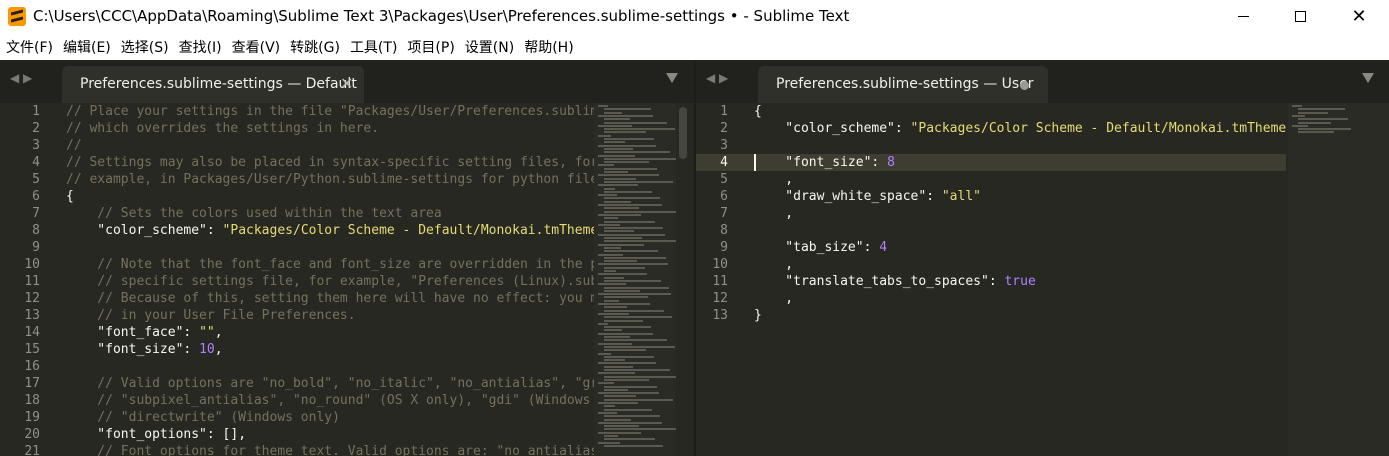  I want to click on line-number: 19, so click(32, 417).